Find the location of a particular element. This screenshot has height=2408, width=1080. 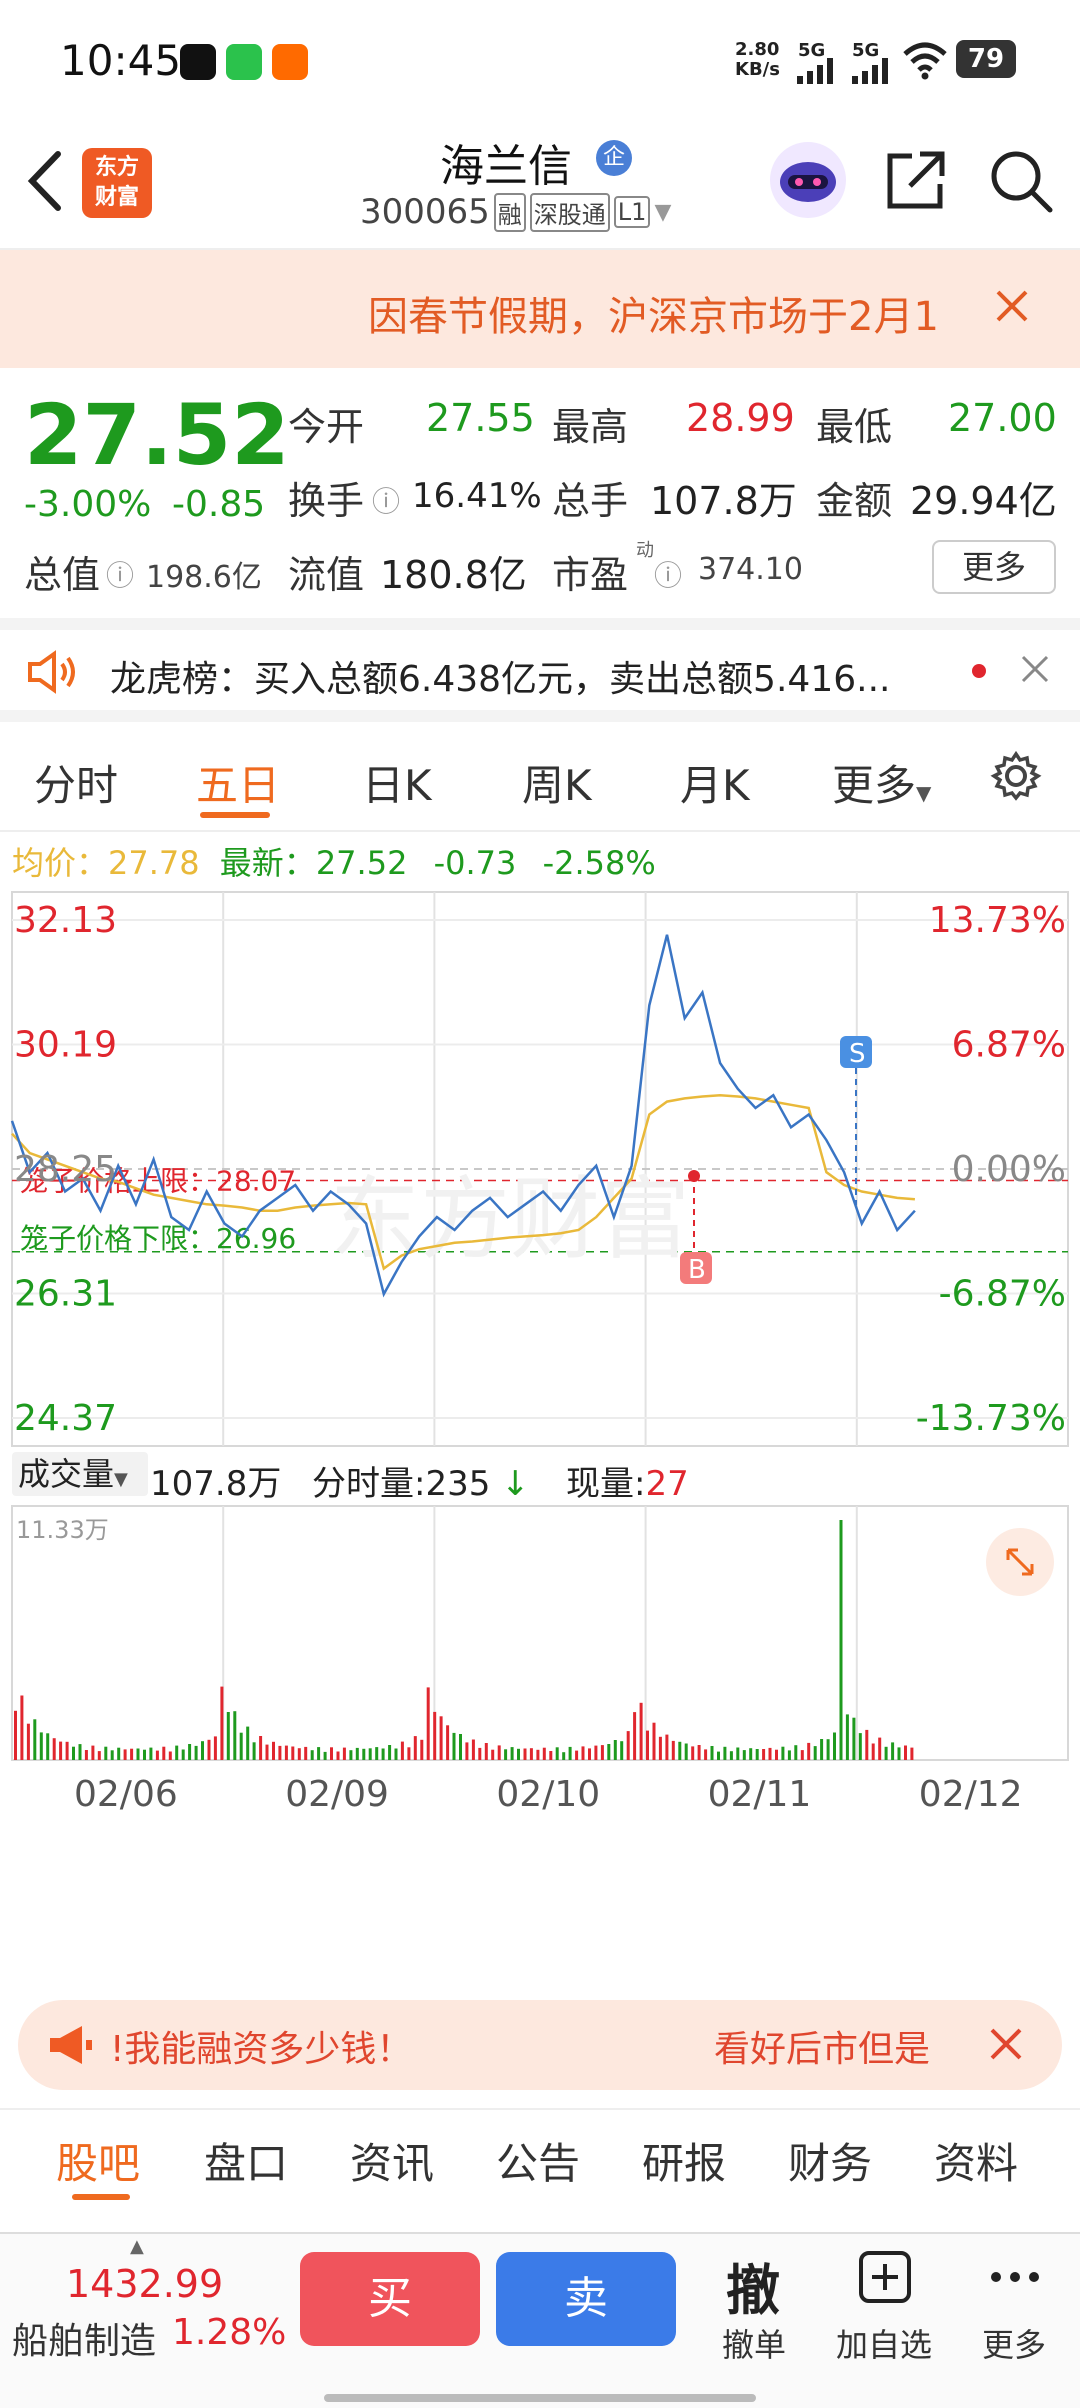

latest-price-value: 27.52 is located at coordinates (361, 863).